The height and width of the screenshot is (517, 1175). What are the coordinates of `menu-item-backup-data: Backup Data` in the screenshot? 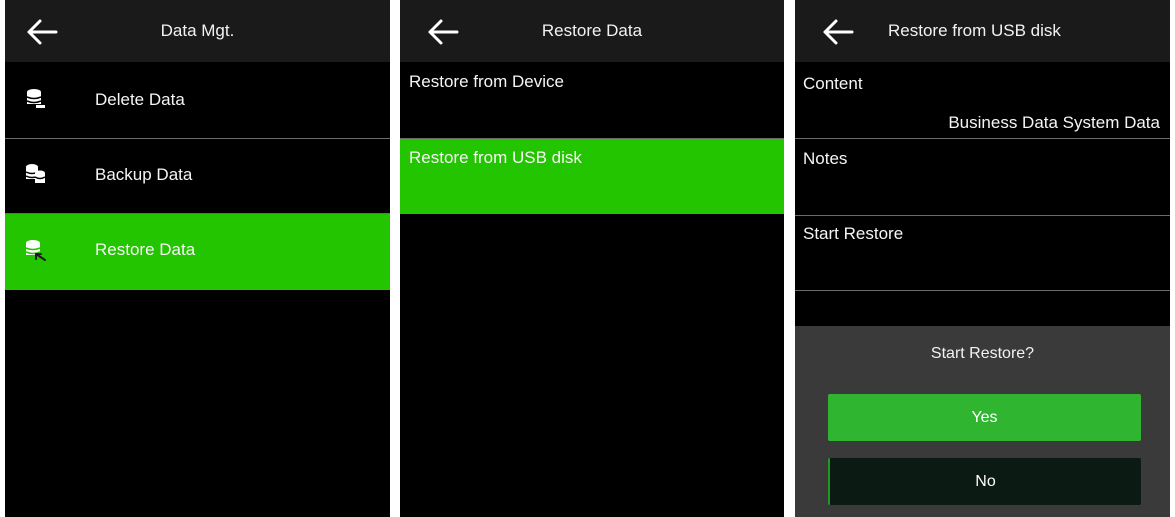 It's located at (197, 176).